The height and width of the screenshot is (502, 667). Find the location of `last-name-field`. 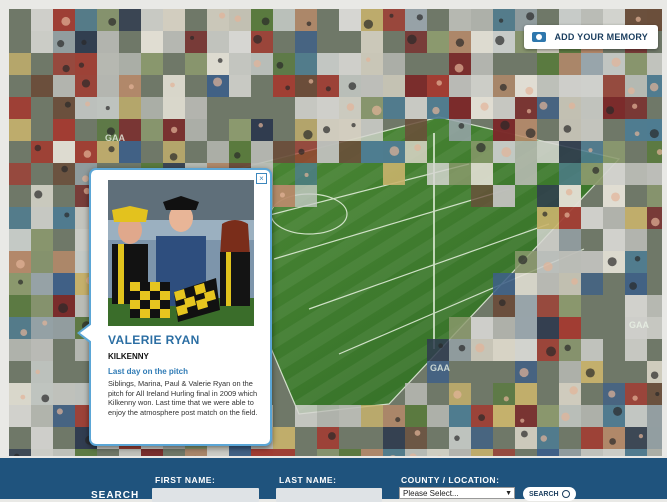

last-name-field is located at coordinates (329, 495).